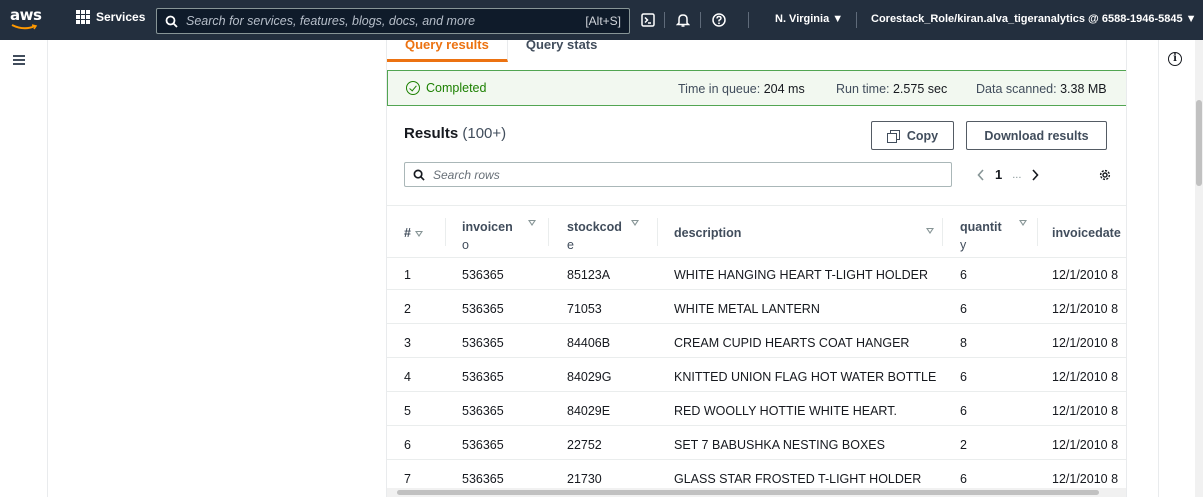 The image size is (1203, 497). Describe the element at coordinates (998, 174) in the screenshot. I see `current-page: 1` at that location.